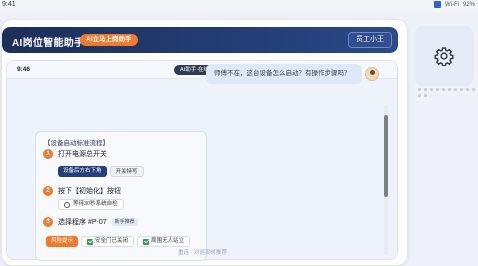 Image resolution: width=478 pixels, height=266 pixels. What do you see at coordinates (82, 222) in the screenshot?
I see `step-text: 选择程序 #P-07` at bounding box center [82, 222].